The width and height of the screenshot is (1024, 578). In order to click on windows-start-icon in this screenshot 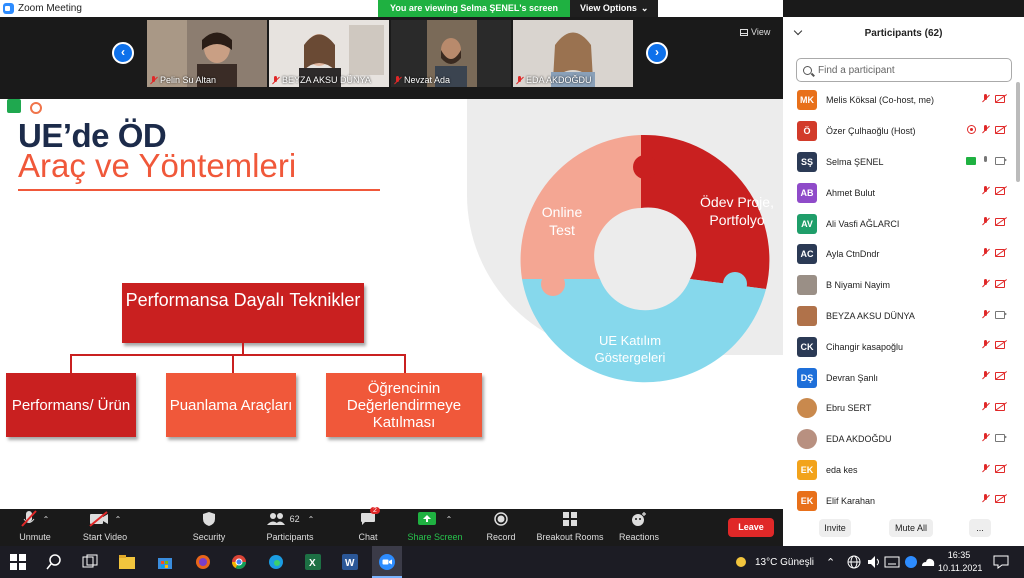, I will do `click(18, 562)`.